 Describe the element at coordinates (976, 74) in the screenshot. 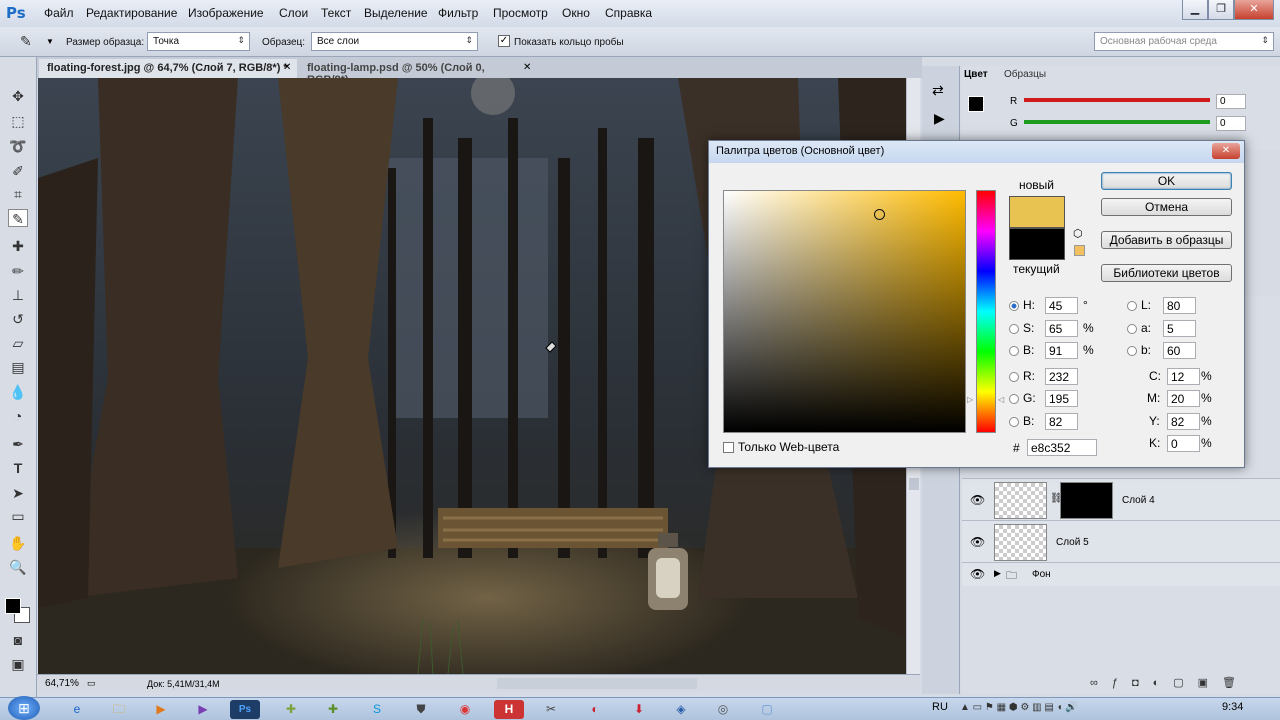

I see `tab-color: Цвет` at that location.